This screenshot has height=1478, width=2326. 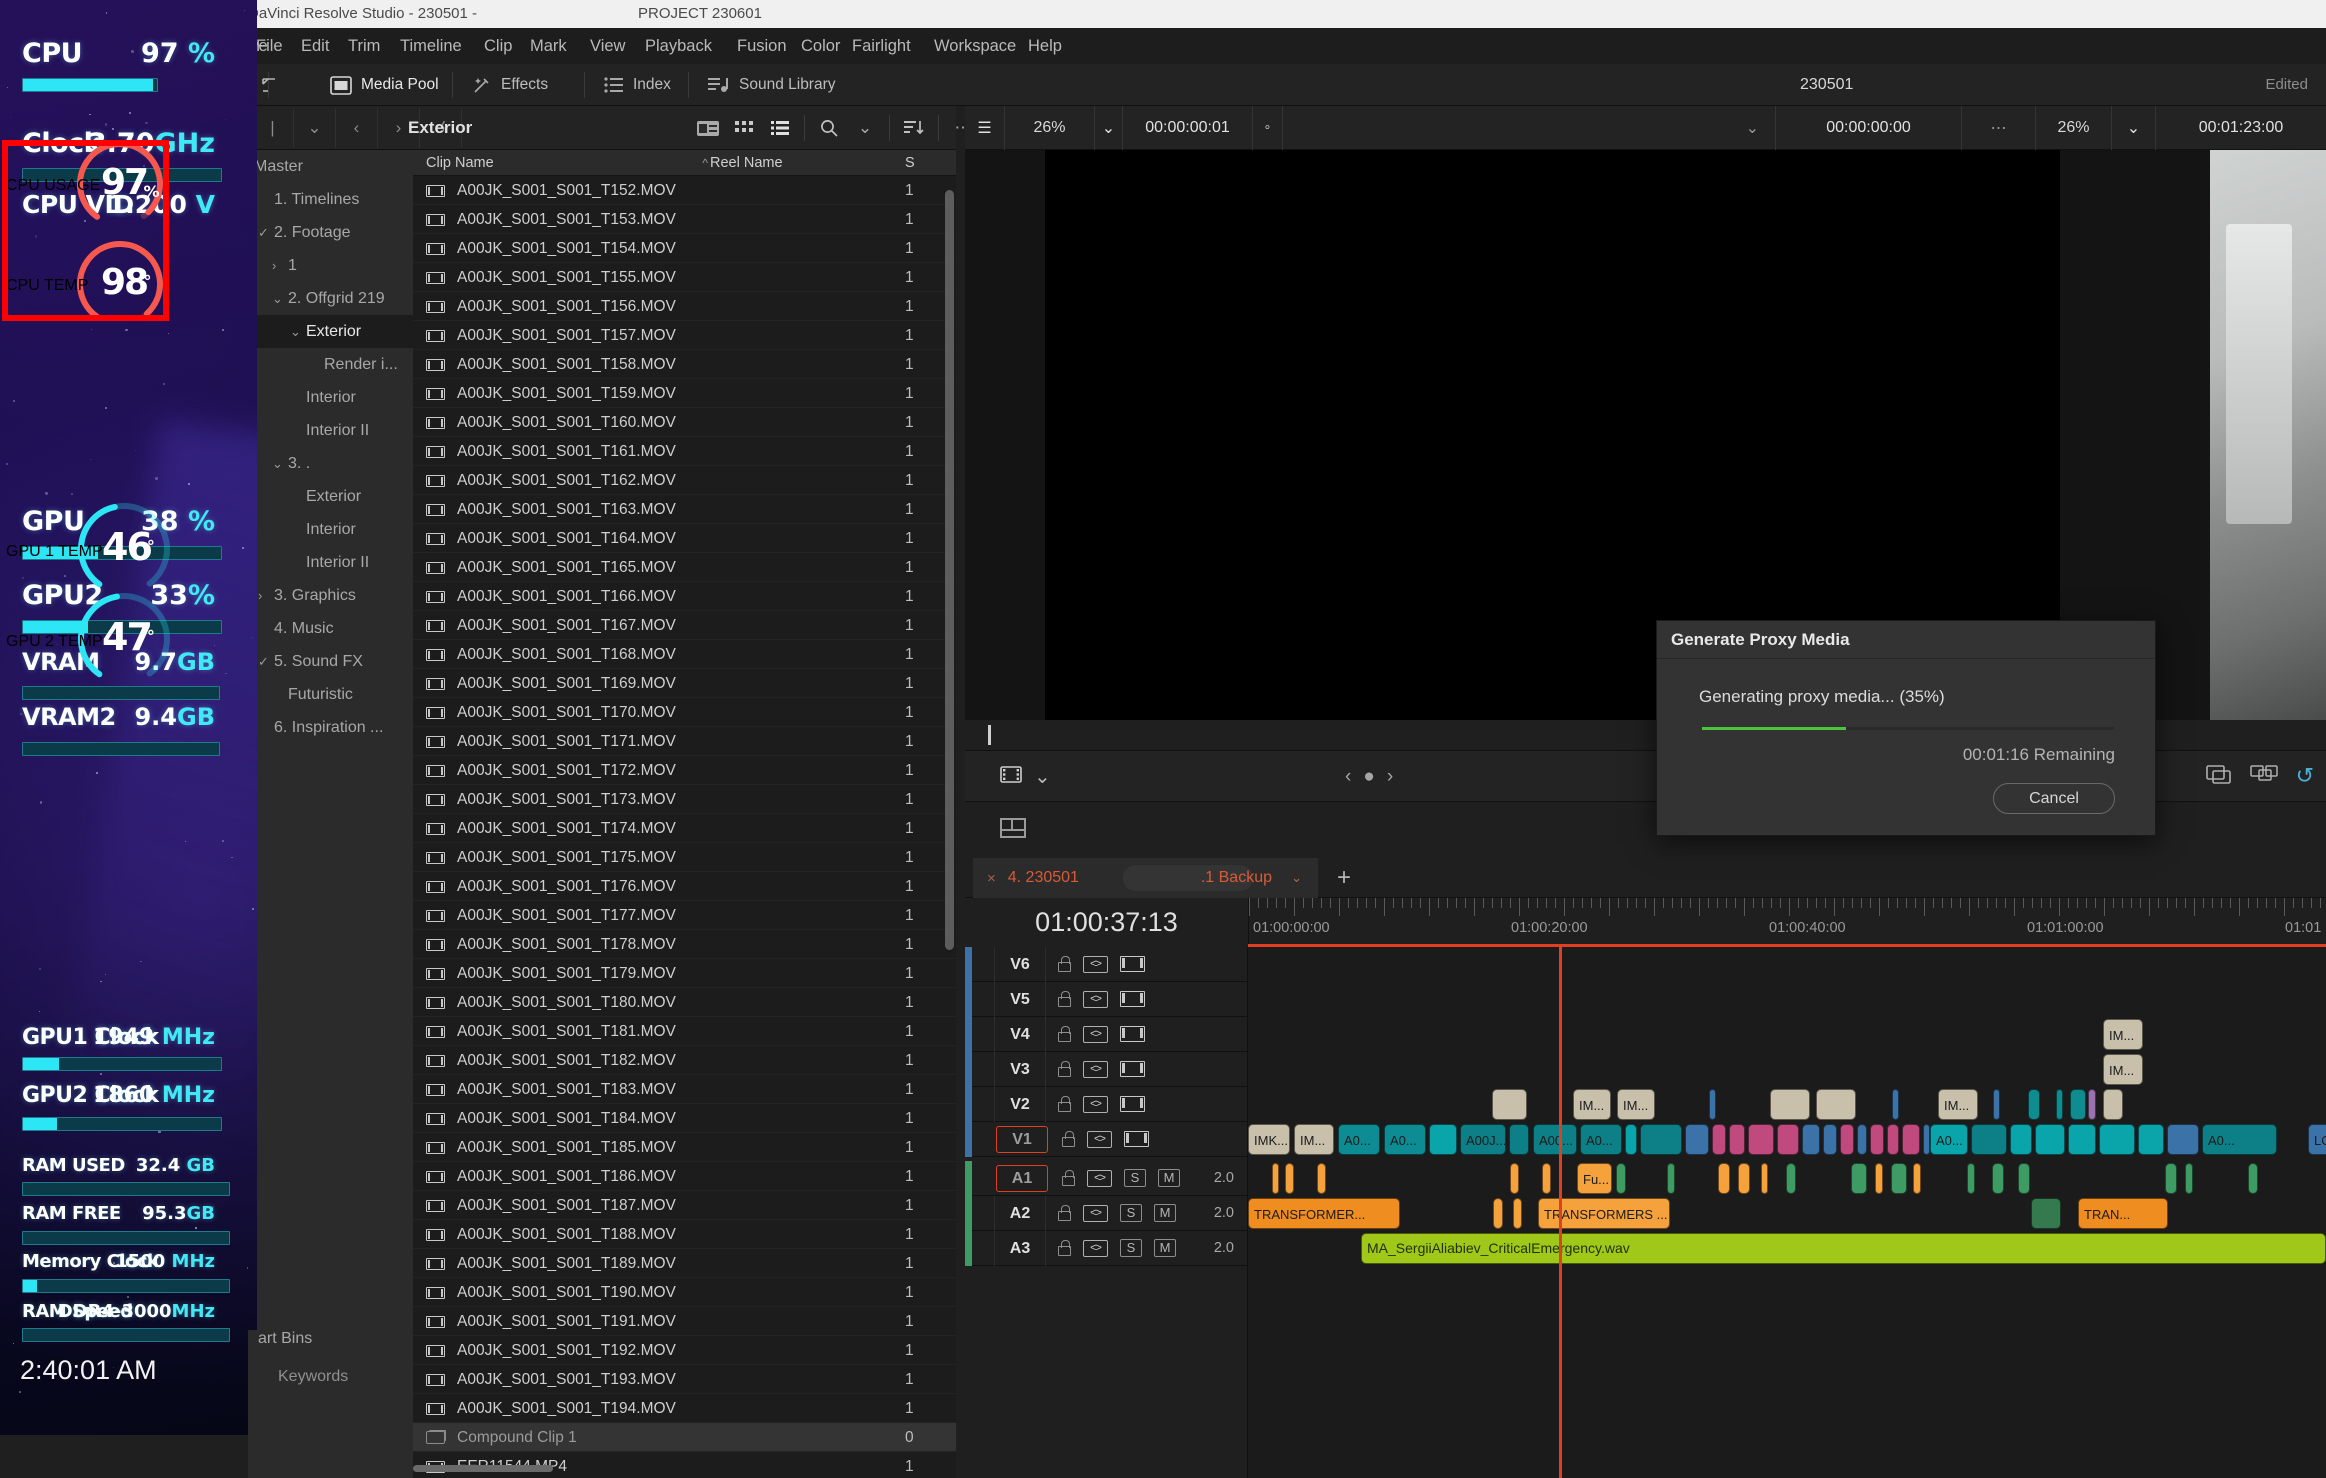 What do you see at coordinates (384, 85) in the screenshot?
I see `media-pool-button: Media Pool` at bounding box center [384, 85].